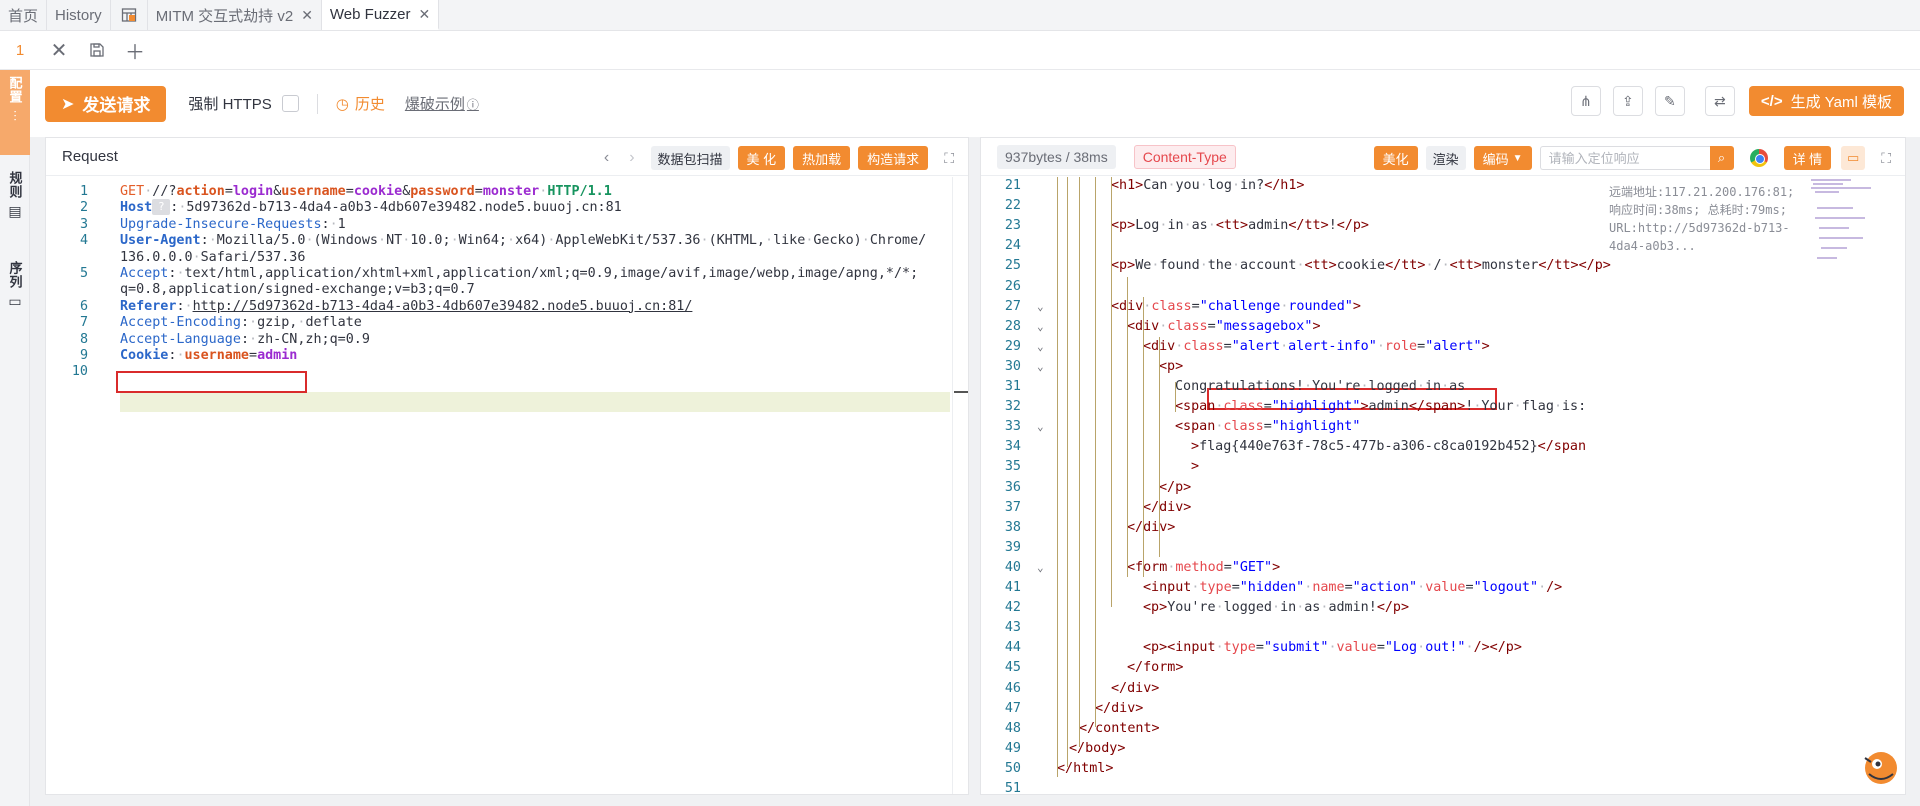 This screenshot has height=806, width=1920. What do you see at coordinates (1012, 787) in the screenshot?
I see `line-number: 51` at bounding box center [1012, 787].